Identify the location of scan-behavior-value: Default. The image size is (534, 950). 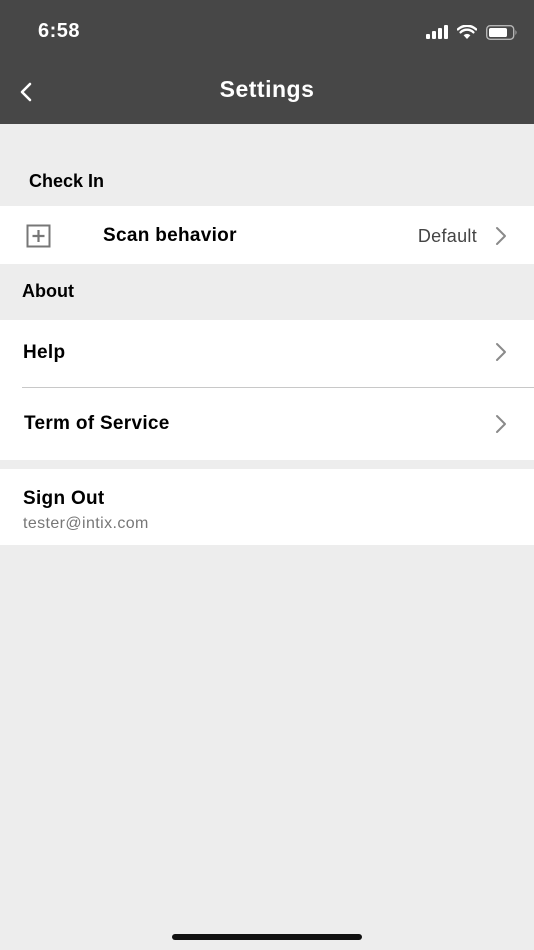
(447, 236).